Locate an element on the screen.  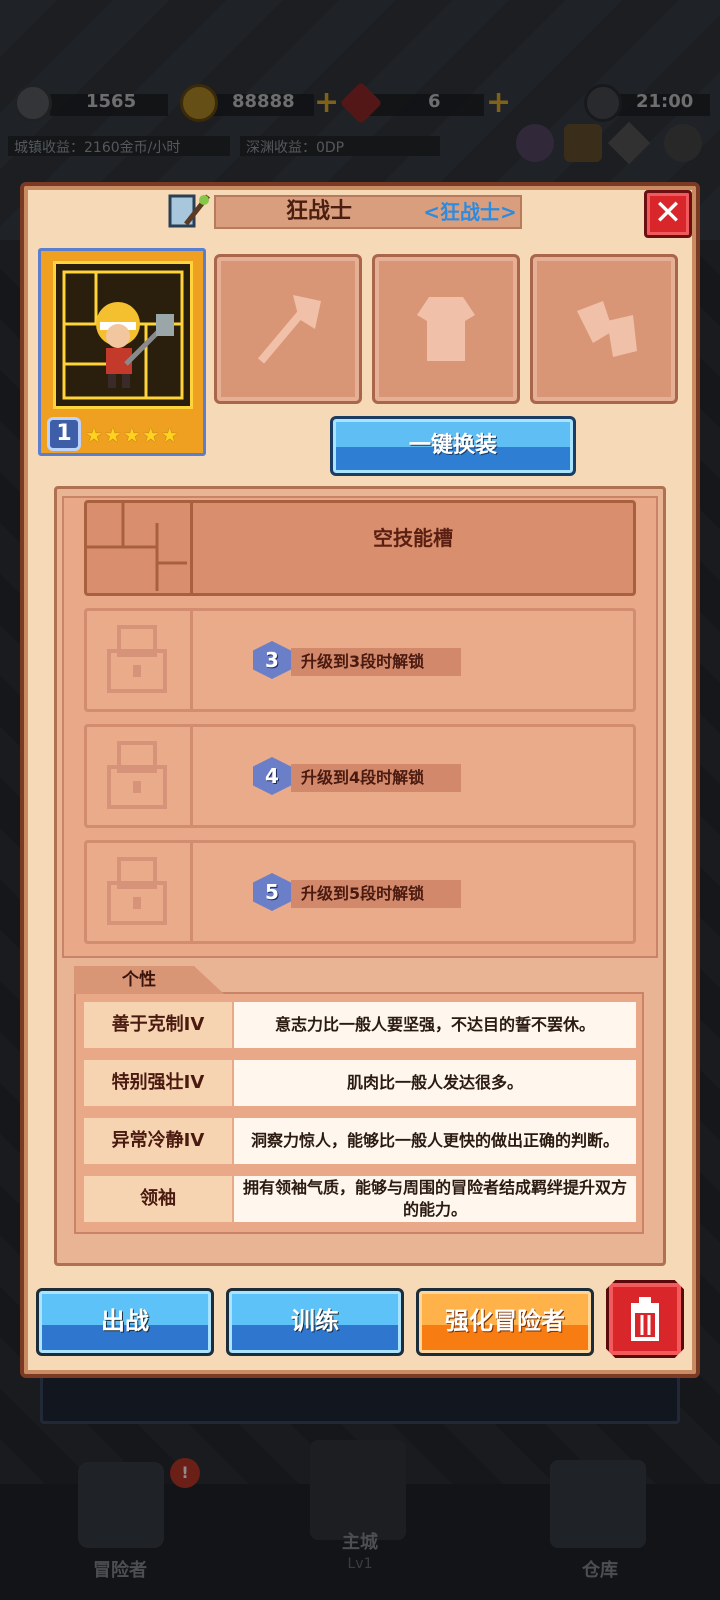
one-key-equip-button: 一键换装 is located at coordinates (453, 446).